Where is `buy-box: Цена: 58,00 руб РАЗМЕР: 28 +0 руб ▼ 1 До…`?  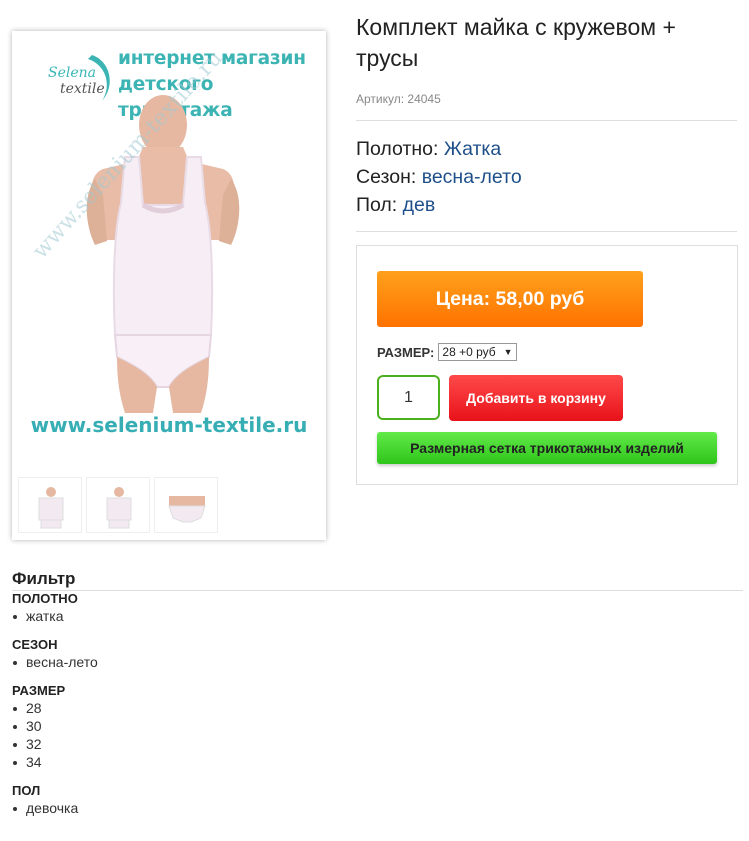 buy-box: Цена: 58,00 руб РАЗМЕР: 28 +0 руб ▼ 1 До… is located at coordinates (547, 365).